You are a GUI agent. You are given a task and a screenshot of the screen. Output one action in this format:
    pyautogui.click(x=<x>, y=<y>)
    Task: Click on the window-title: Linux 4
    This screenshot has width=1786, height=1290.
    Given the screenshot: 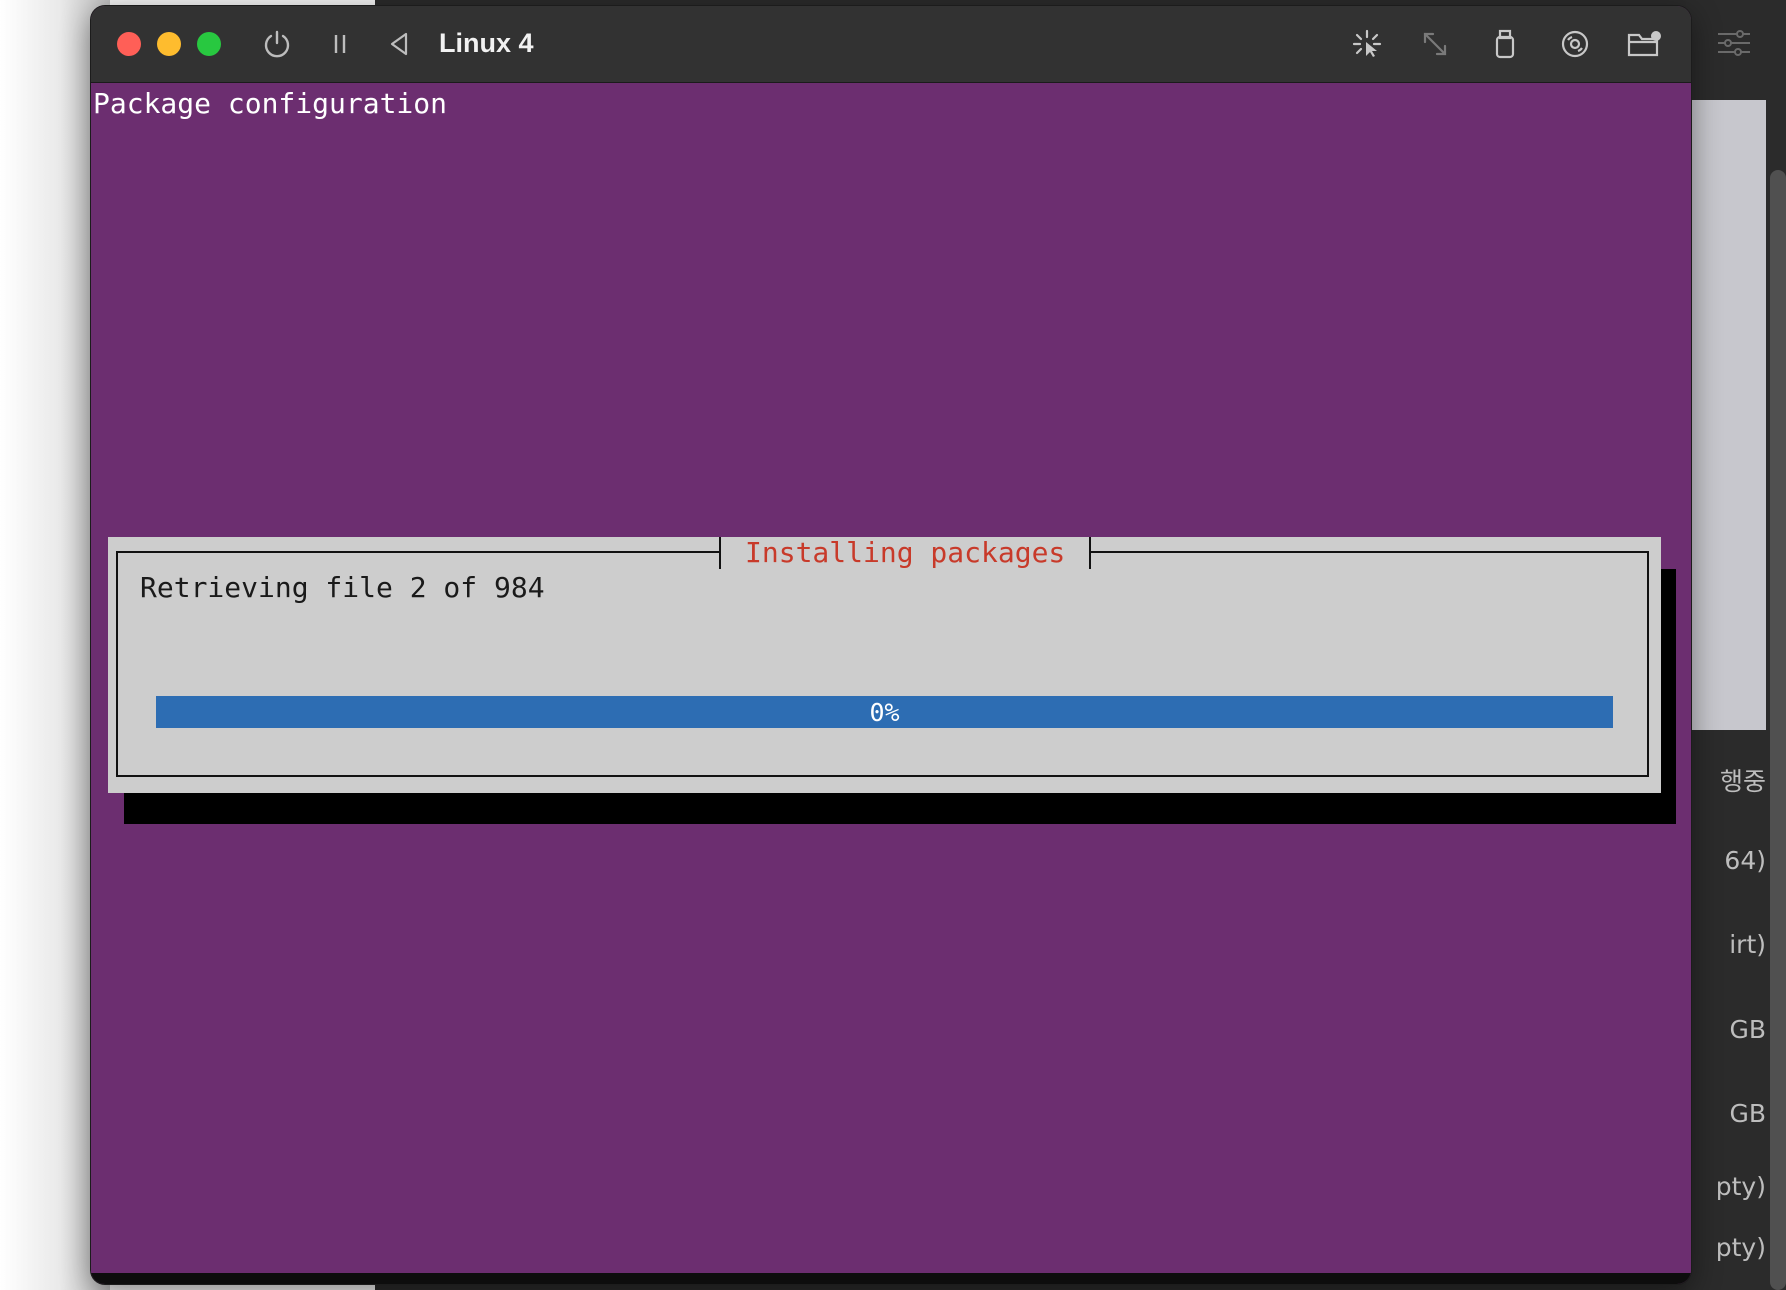 What is the action you would take?
    pyautogui.click(x=486, y=43)
    